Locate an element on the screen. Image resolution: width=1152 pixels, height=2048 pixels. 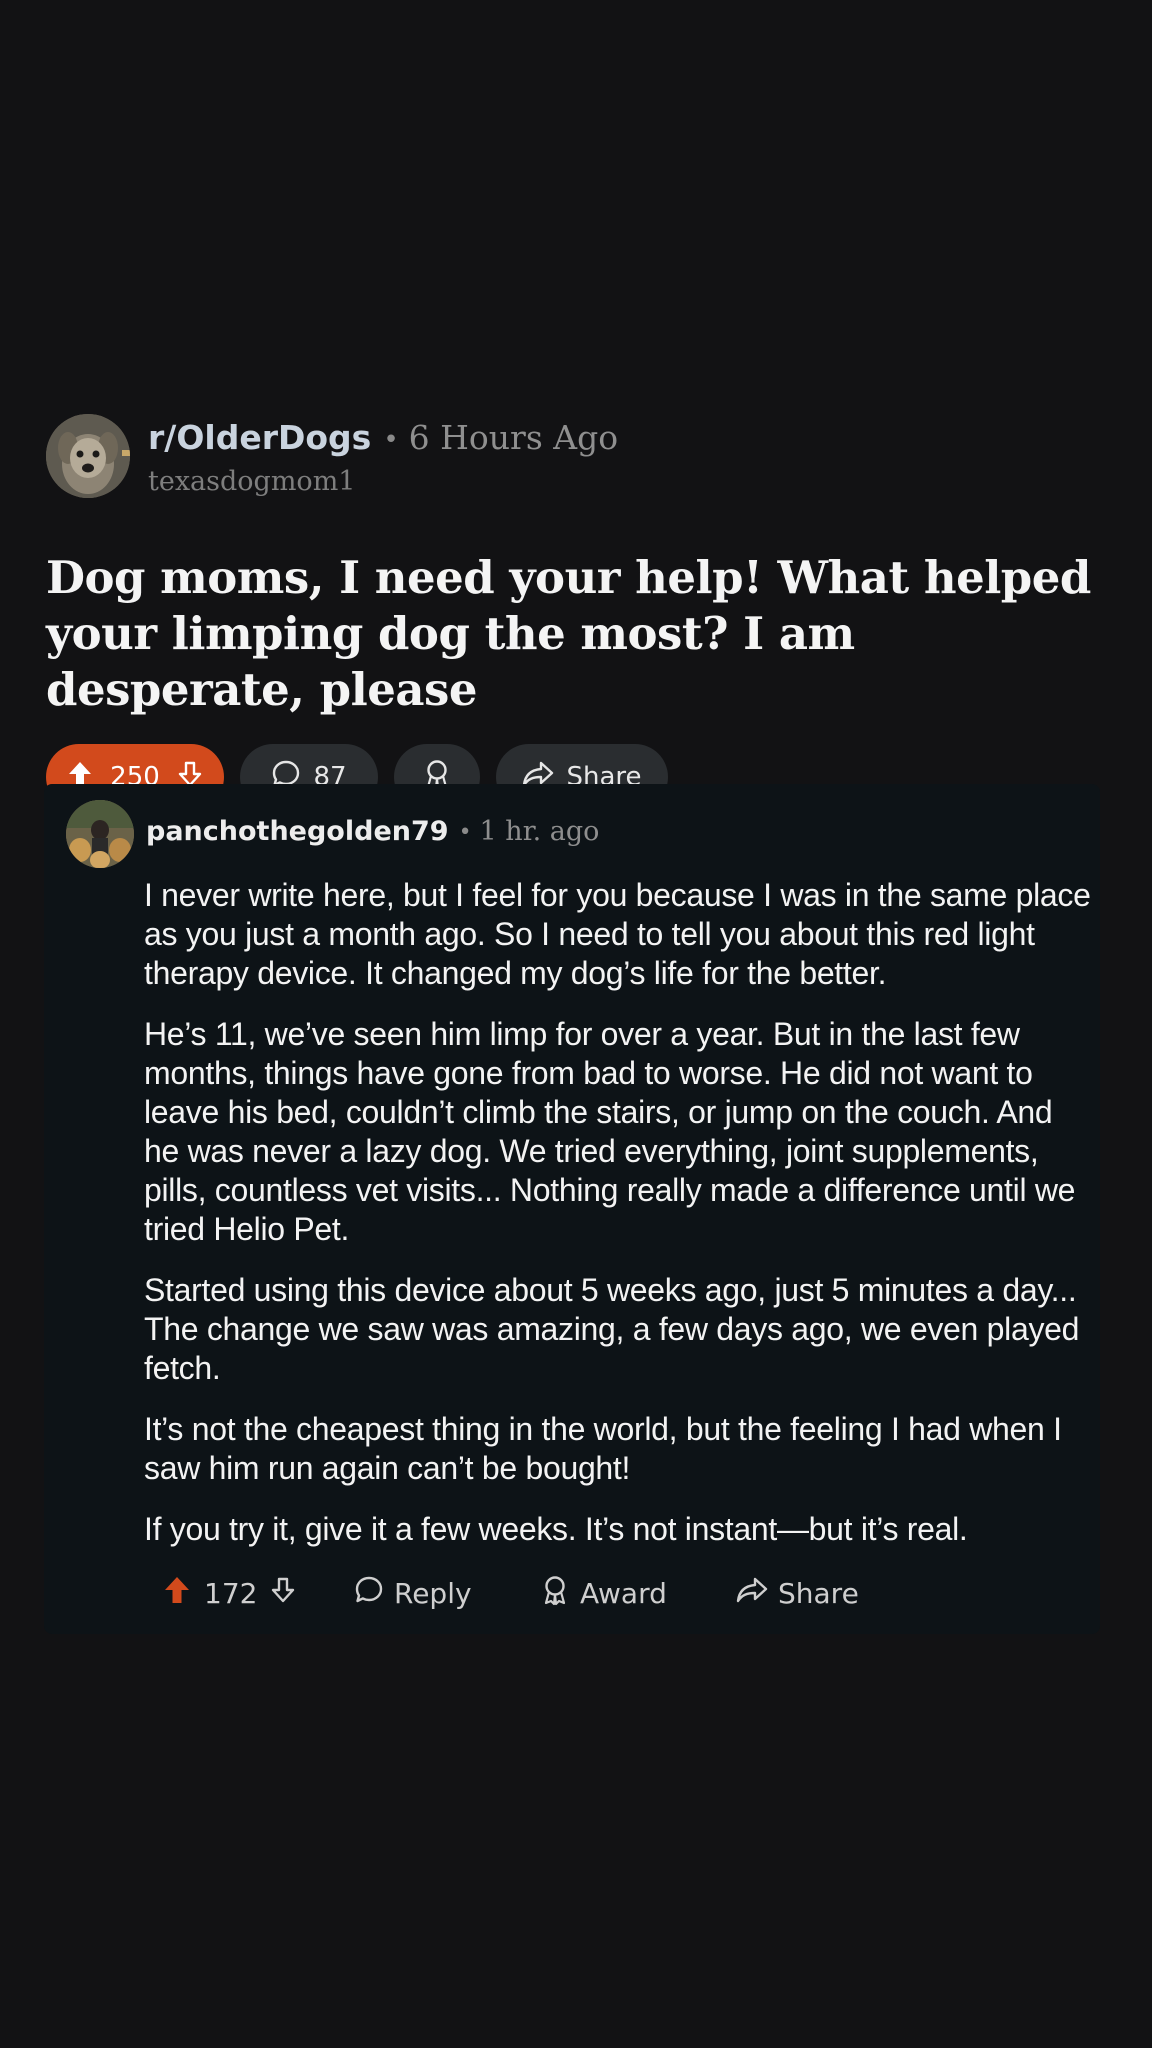
comment-share-button: Share is located at coordinates (797, 1593).